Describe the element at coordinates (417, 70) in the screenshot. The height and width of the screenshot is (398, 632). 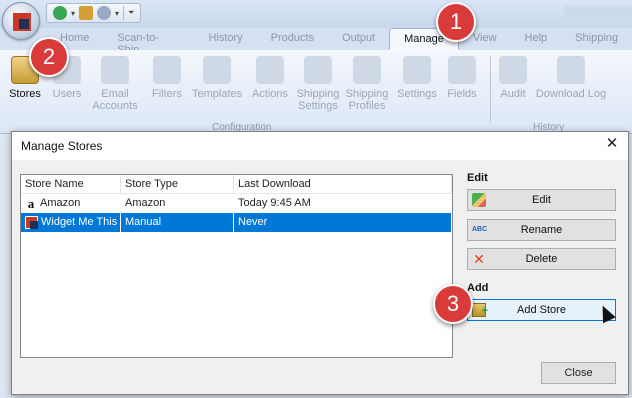
I see `checklist-icon` at that location.